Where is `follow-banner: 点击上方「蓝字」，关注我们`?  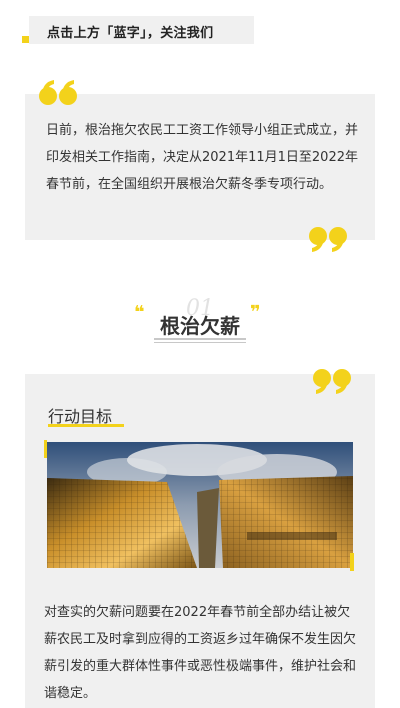
follow-banner: 点击上方「蓝字」，关注我们 is located at coordinates (138, 30).